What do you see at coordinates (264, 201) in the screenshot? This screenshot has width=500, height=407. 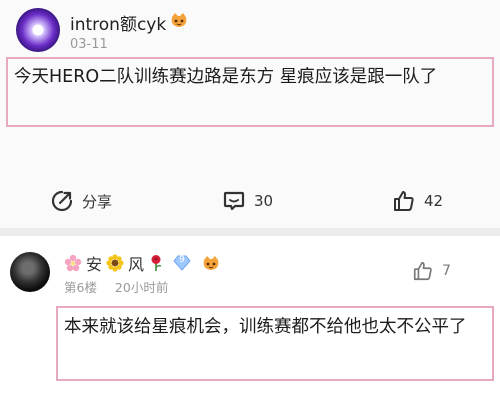 I see `comment-count: 30` at bounding box center [264, 201].